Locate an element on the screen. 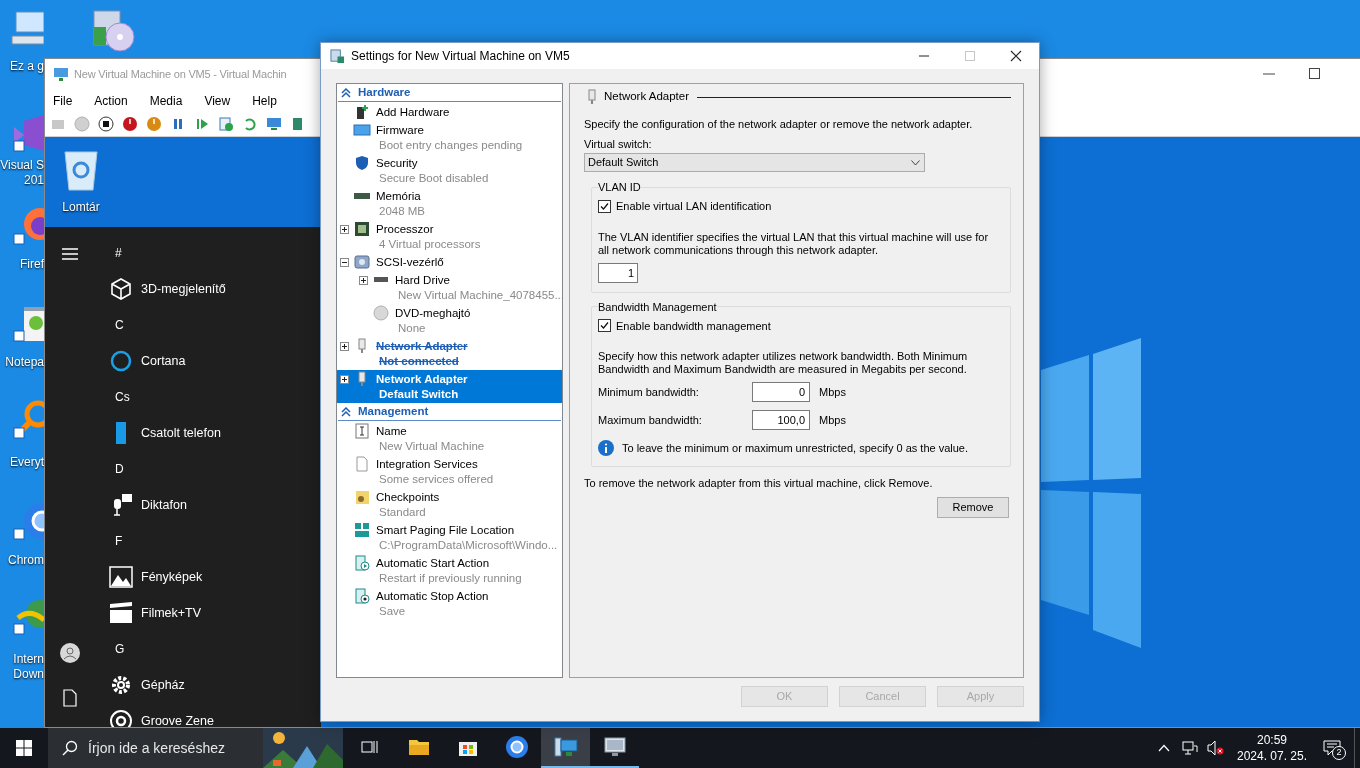 The image size is (1360, 768). windows-logo-icon is located at coordinates (24, 748).